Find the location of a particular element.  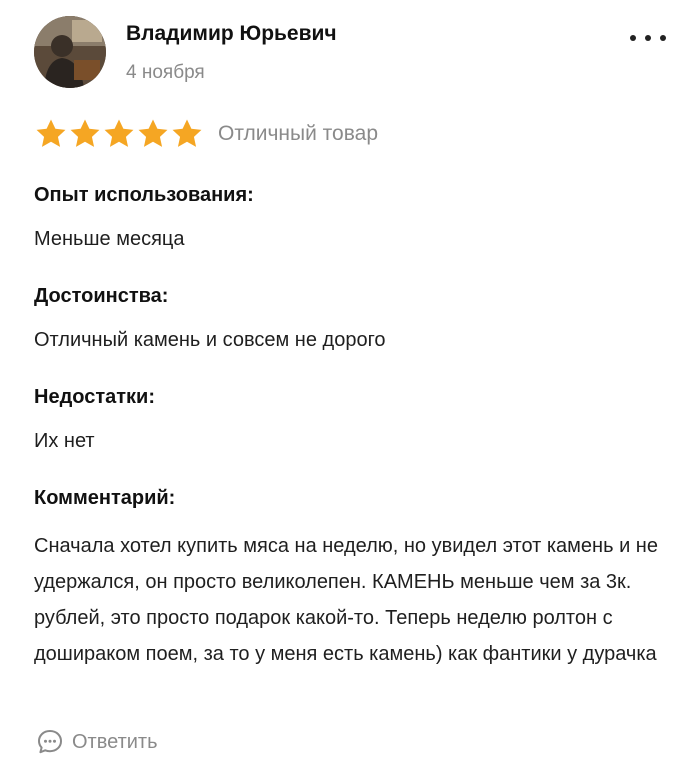

review-date: 4 ноября is located at coordinates (165, 72).